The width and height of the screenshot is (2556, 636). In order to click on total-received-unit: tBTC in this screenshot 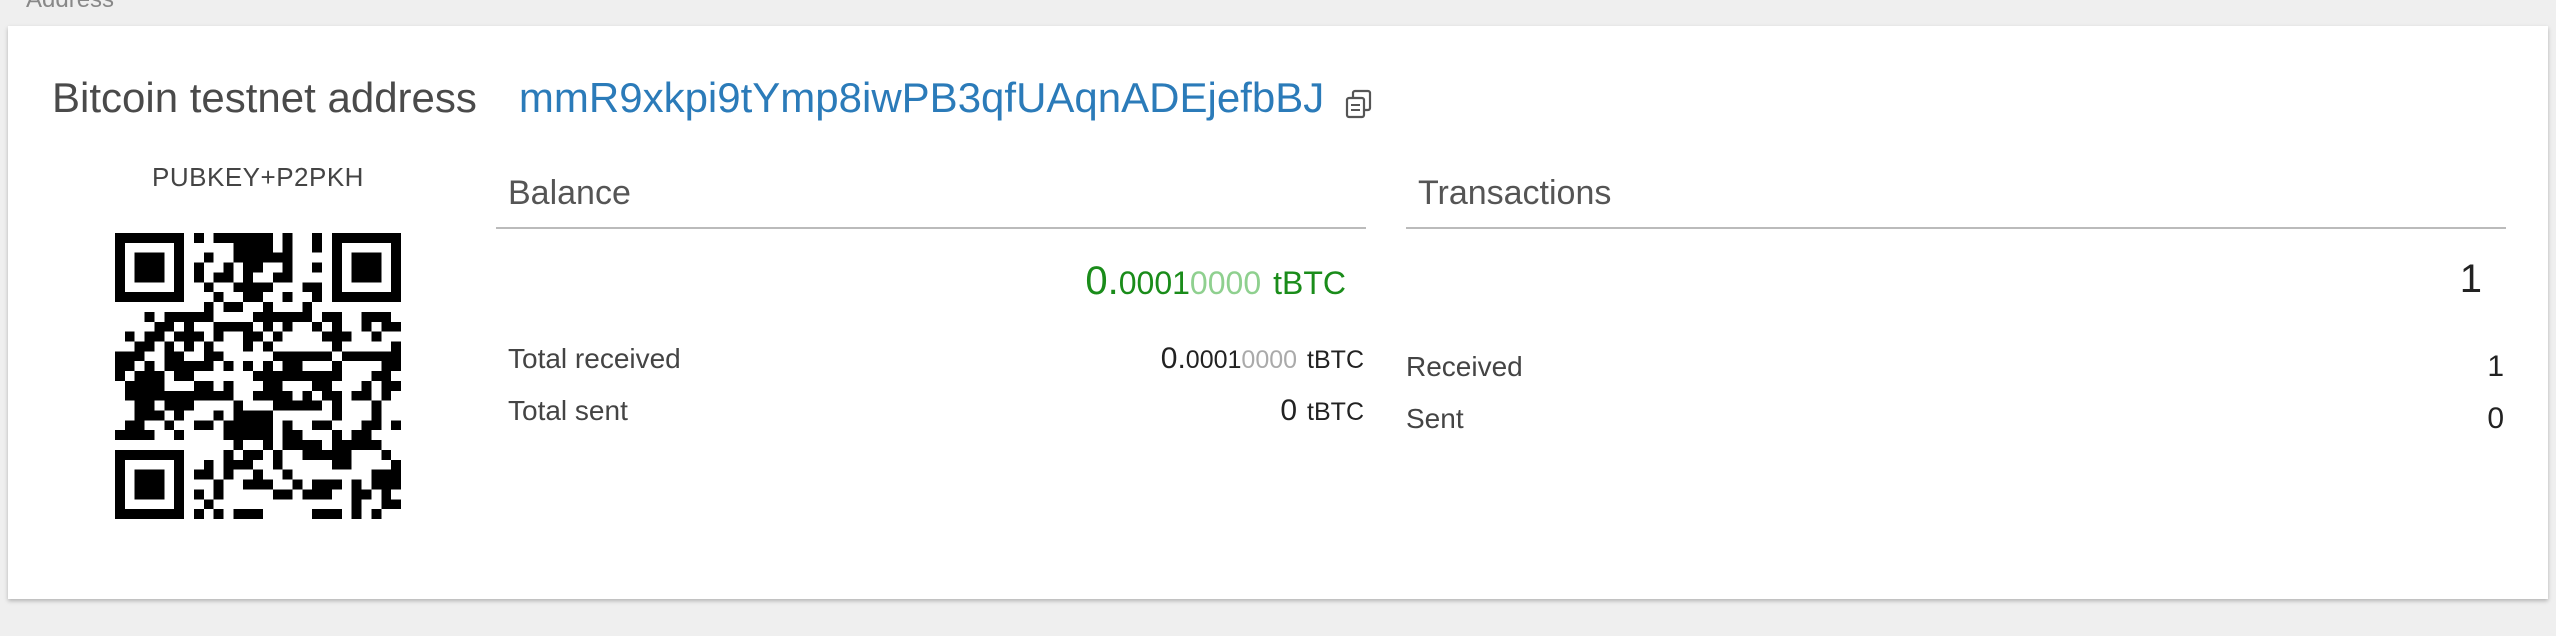, I will do `click(1335, 360)`.